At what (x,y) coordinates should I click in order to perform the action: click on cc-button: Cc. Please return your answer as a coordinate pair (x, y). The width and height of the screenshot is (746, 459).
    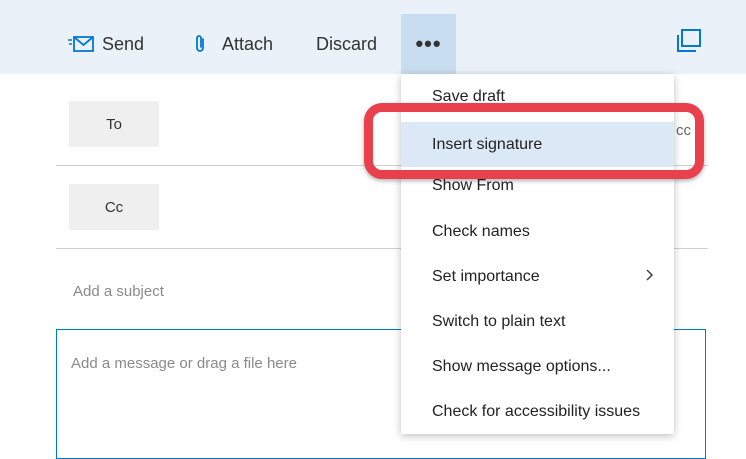
    Looking at the image, I should click on (114, 207).